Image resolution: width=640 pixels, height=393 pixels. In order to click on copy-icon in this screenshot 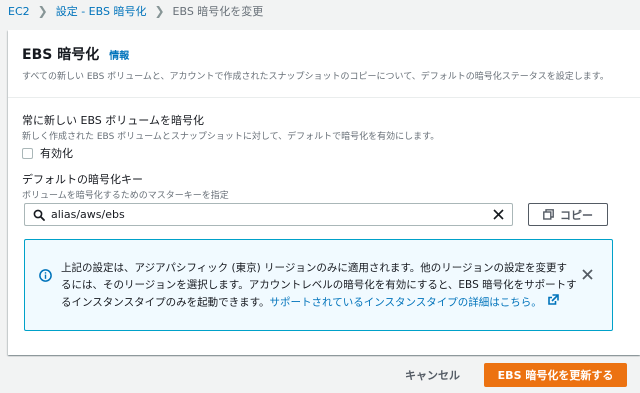, I will do `click(548, 214)`.